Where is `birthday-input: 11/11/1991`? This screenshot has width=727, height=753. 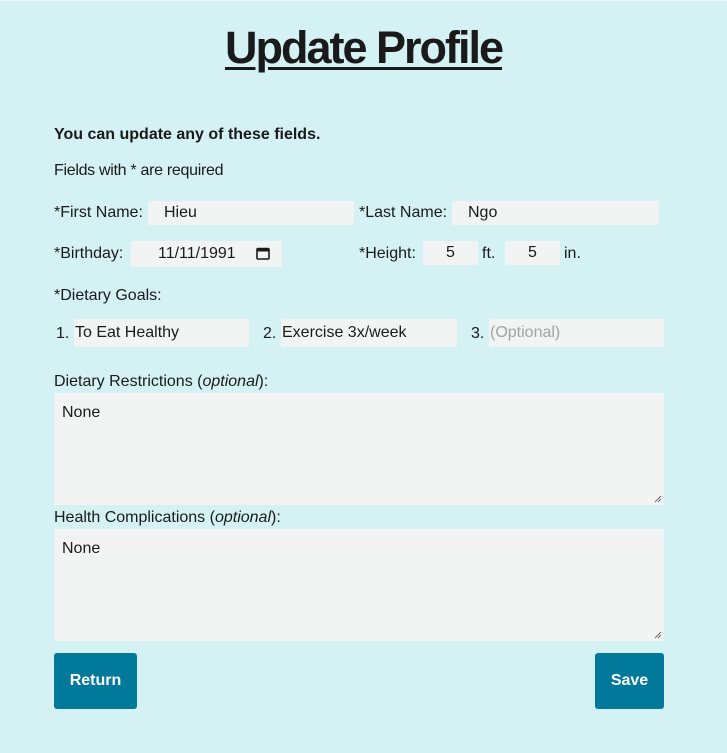
birthday-input: 11/11/1991 is located at coordinates (206, 254).